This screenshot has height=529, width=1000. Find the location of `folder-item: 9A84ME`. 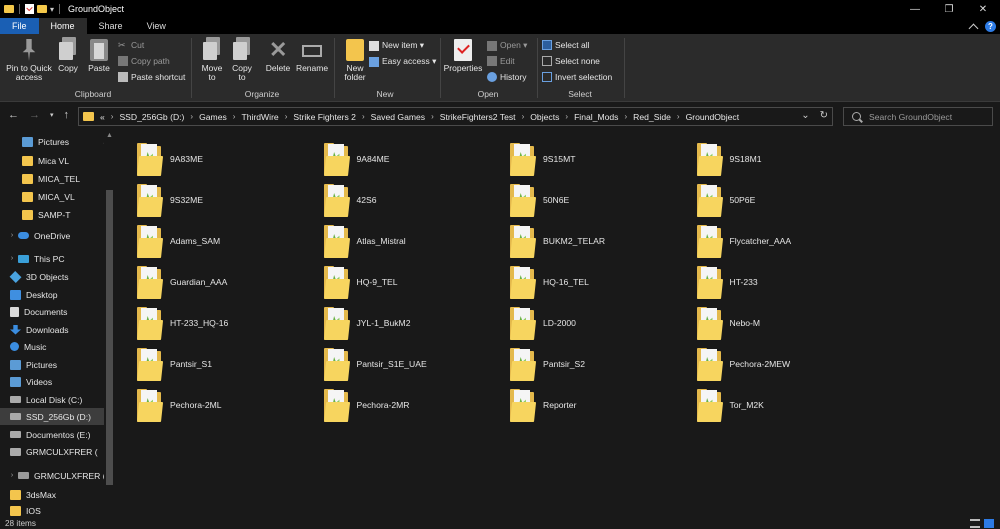

folder-item: 9A84ME is located at coordinates (398, 159).